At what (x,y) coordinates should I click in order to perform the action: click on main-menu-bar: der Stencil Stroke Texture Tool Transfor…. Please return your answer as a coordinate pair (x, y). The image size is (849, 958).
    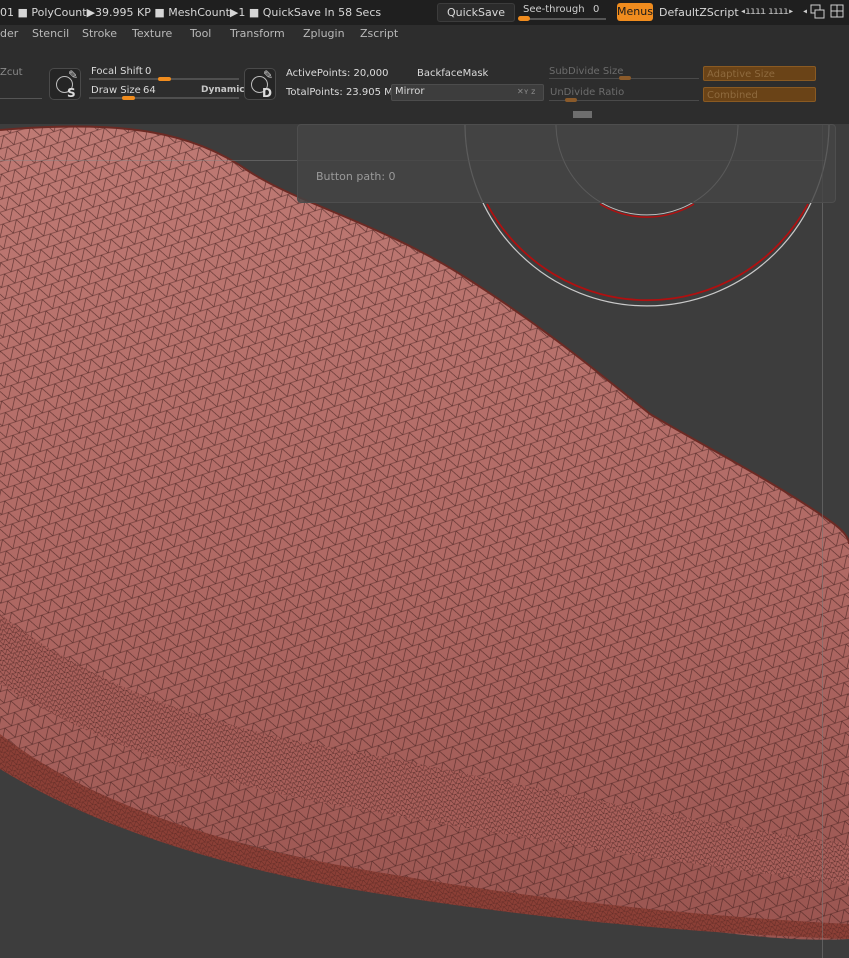
    Looking at the image, I should click on (424, 34).